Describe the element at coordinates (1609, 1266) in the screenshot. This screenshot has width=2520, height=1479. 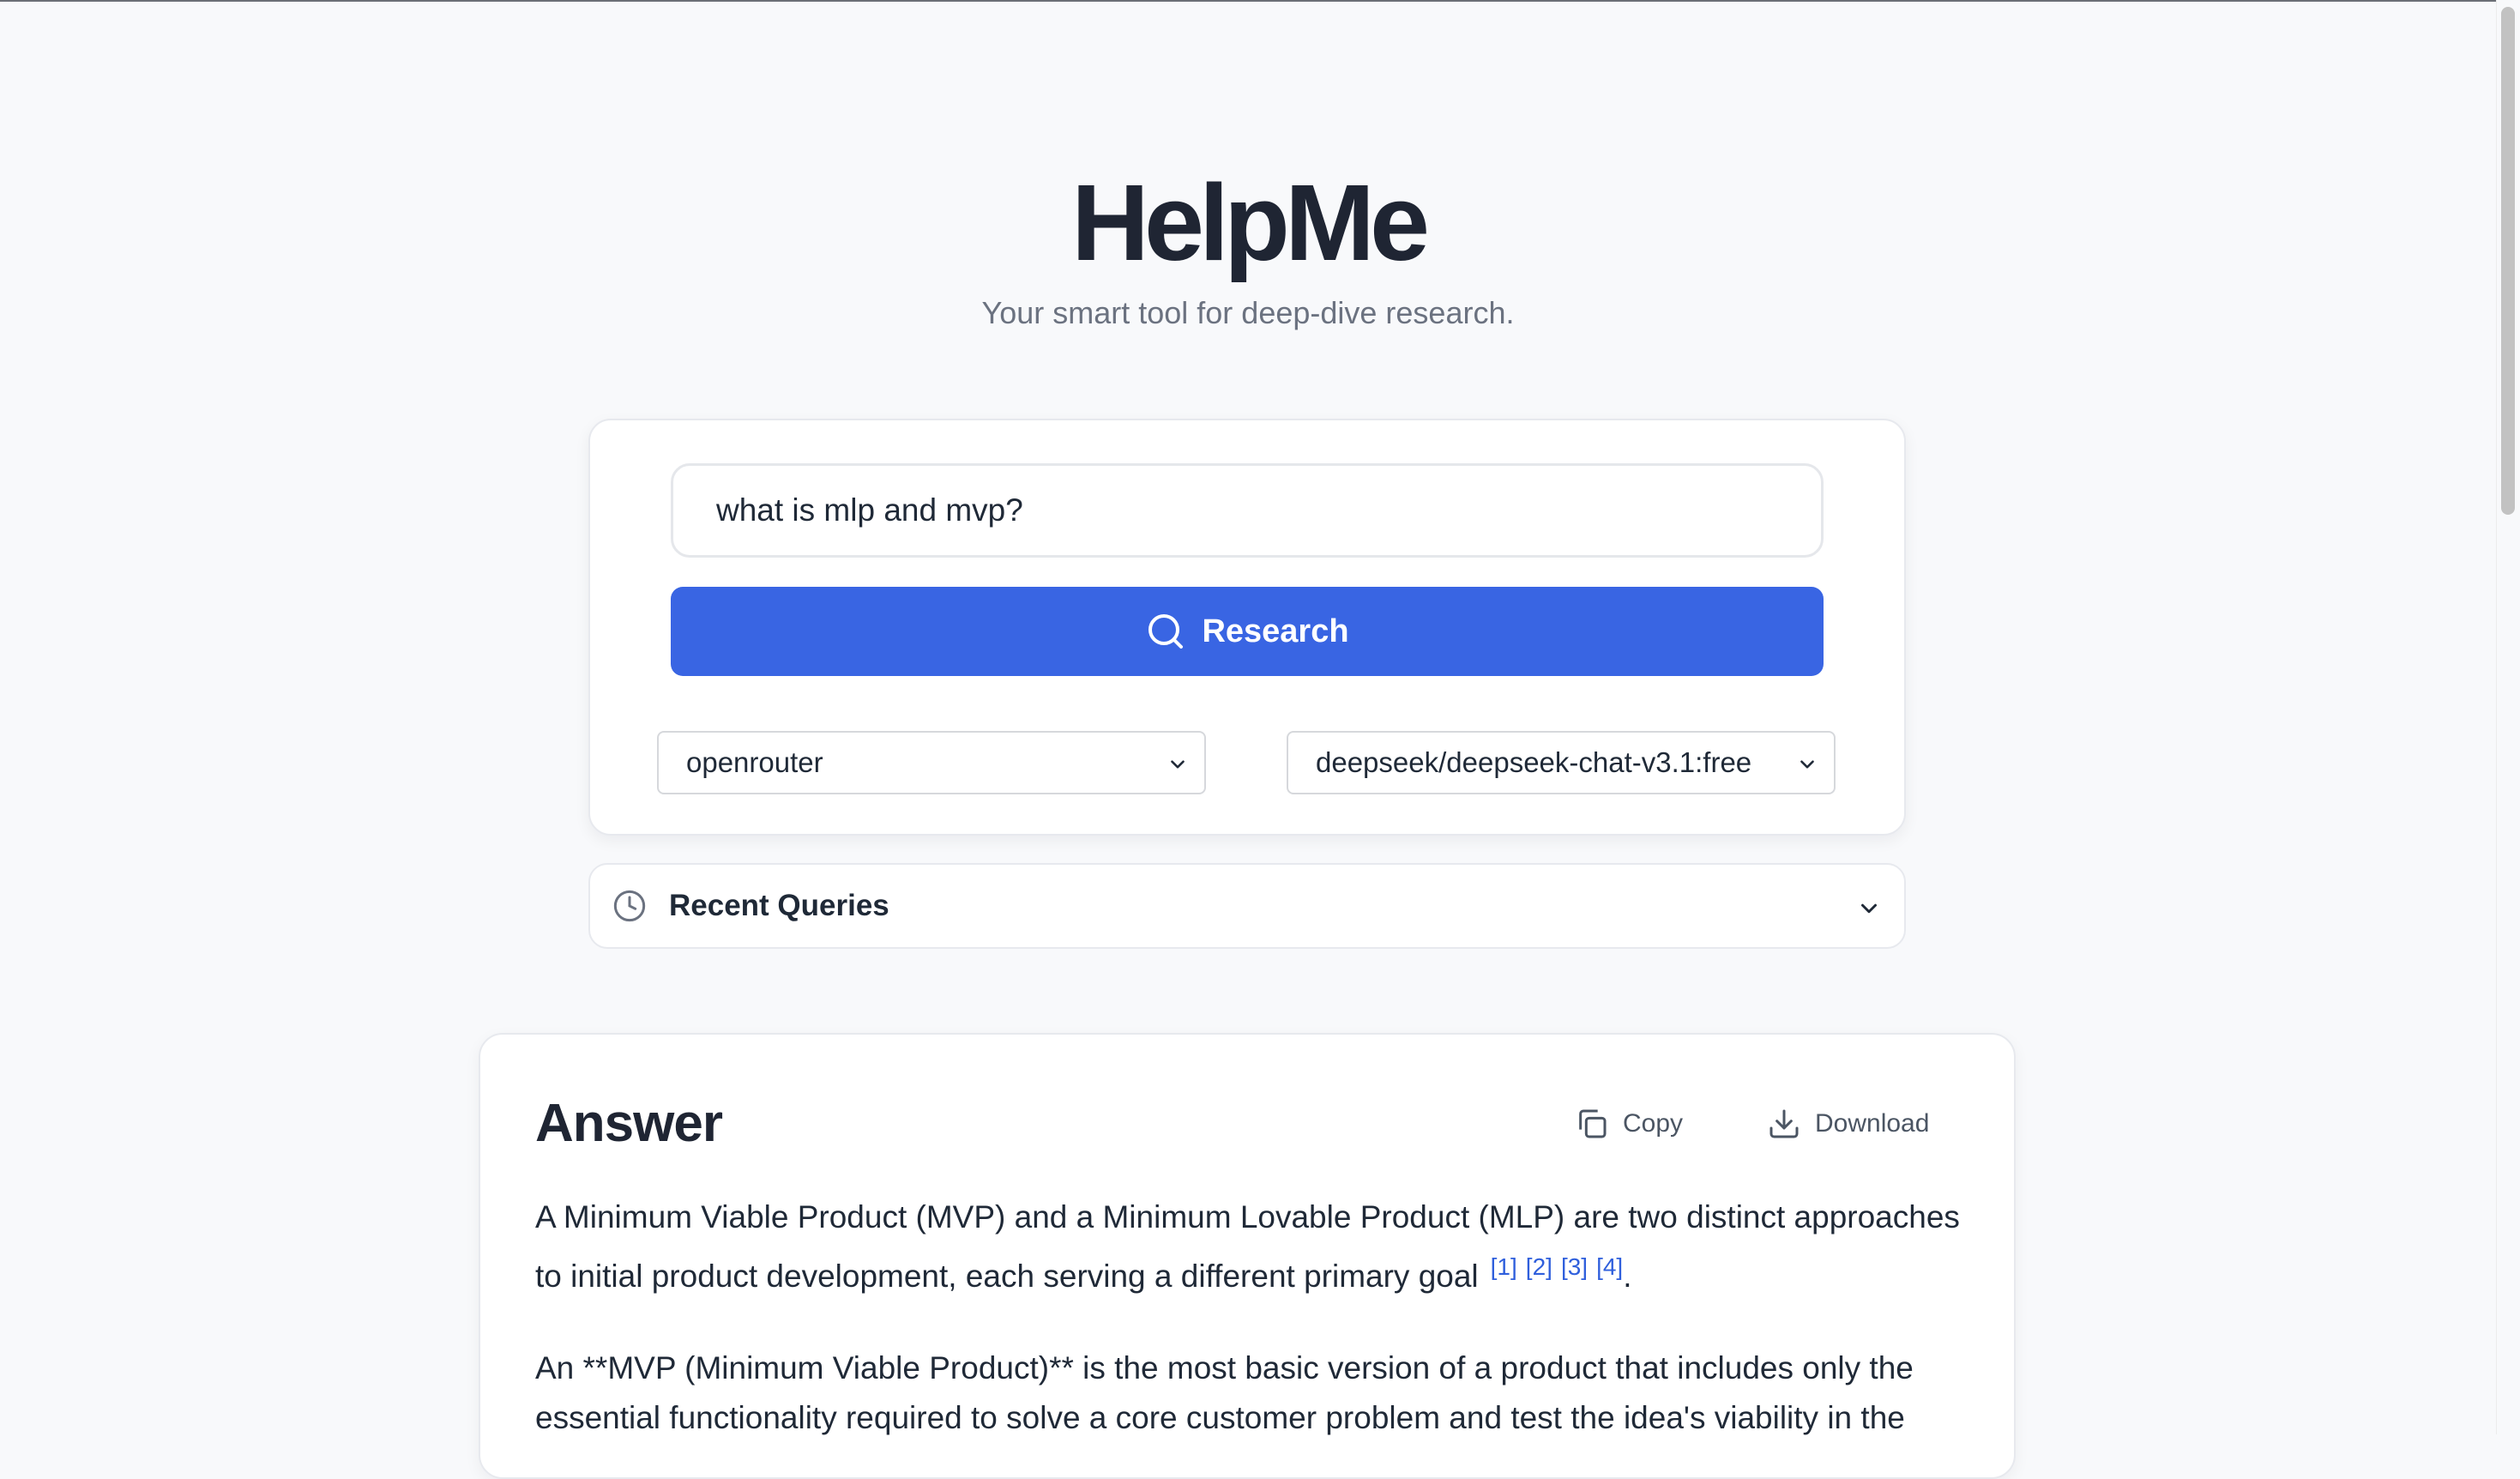
I see `citation-link: [4]` at that location.